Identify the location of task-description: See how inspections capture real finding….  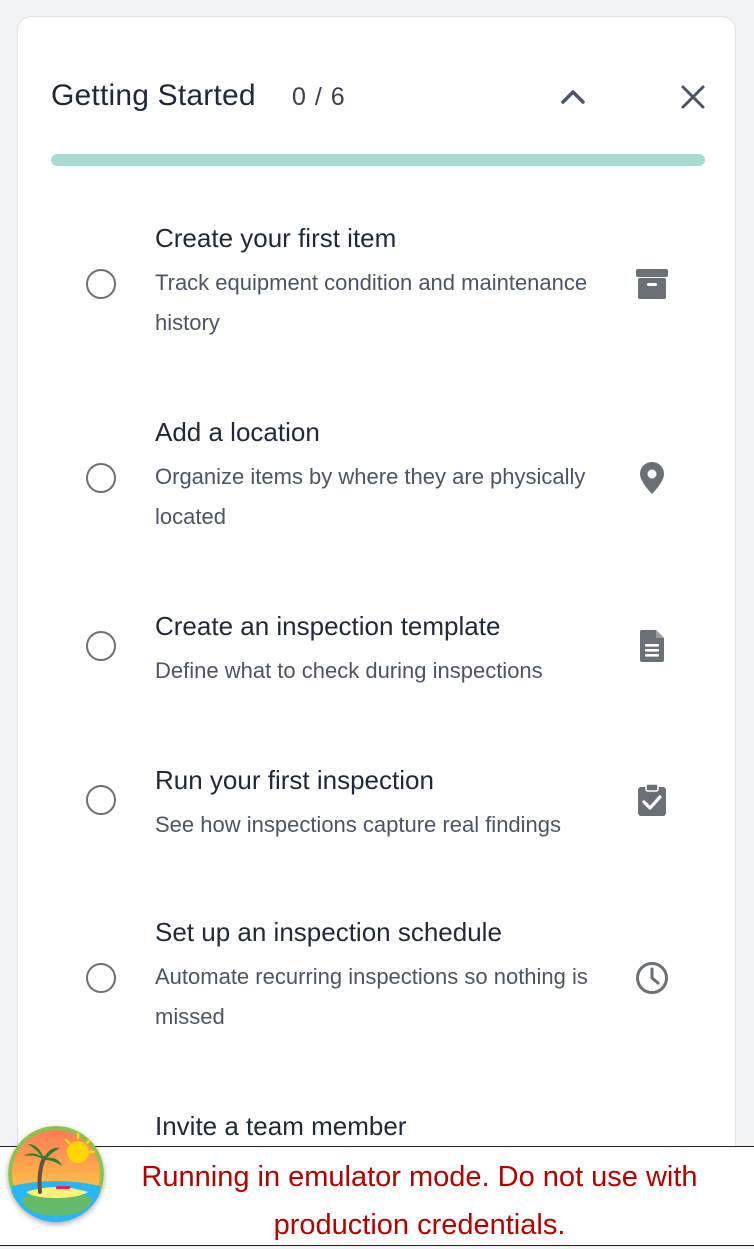
(358, 824).